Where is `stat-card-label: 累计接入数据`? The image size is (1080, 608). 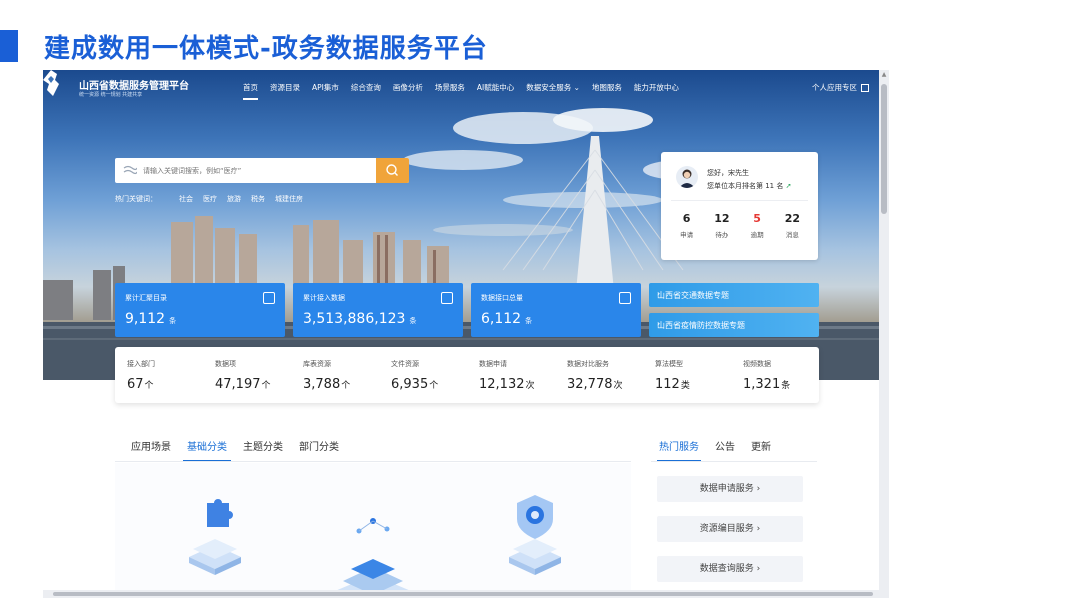
stat-card-label: 累计接入数据 is located at coordinates (324, 298).